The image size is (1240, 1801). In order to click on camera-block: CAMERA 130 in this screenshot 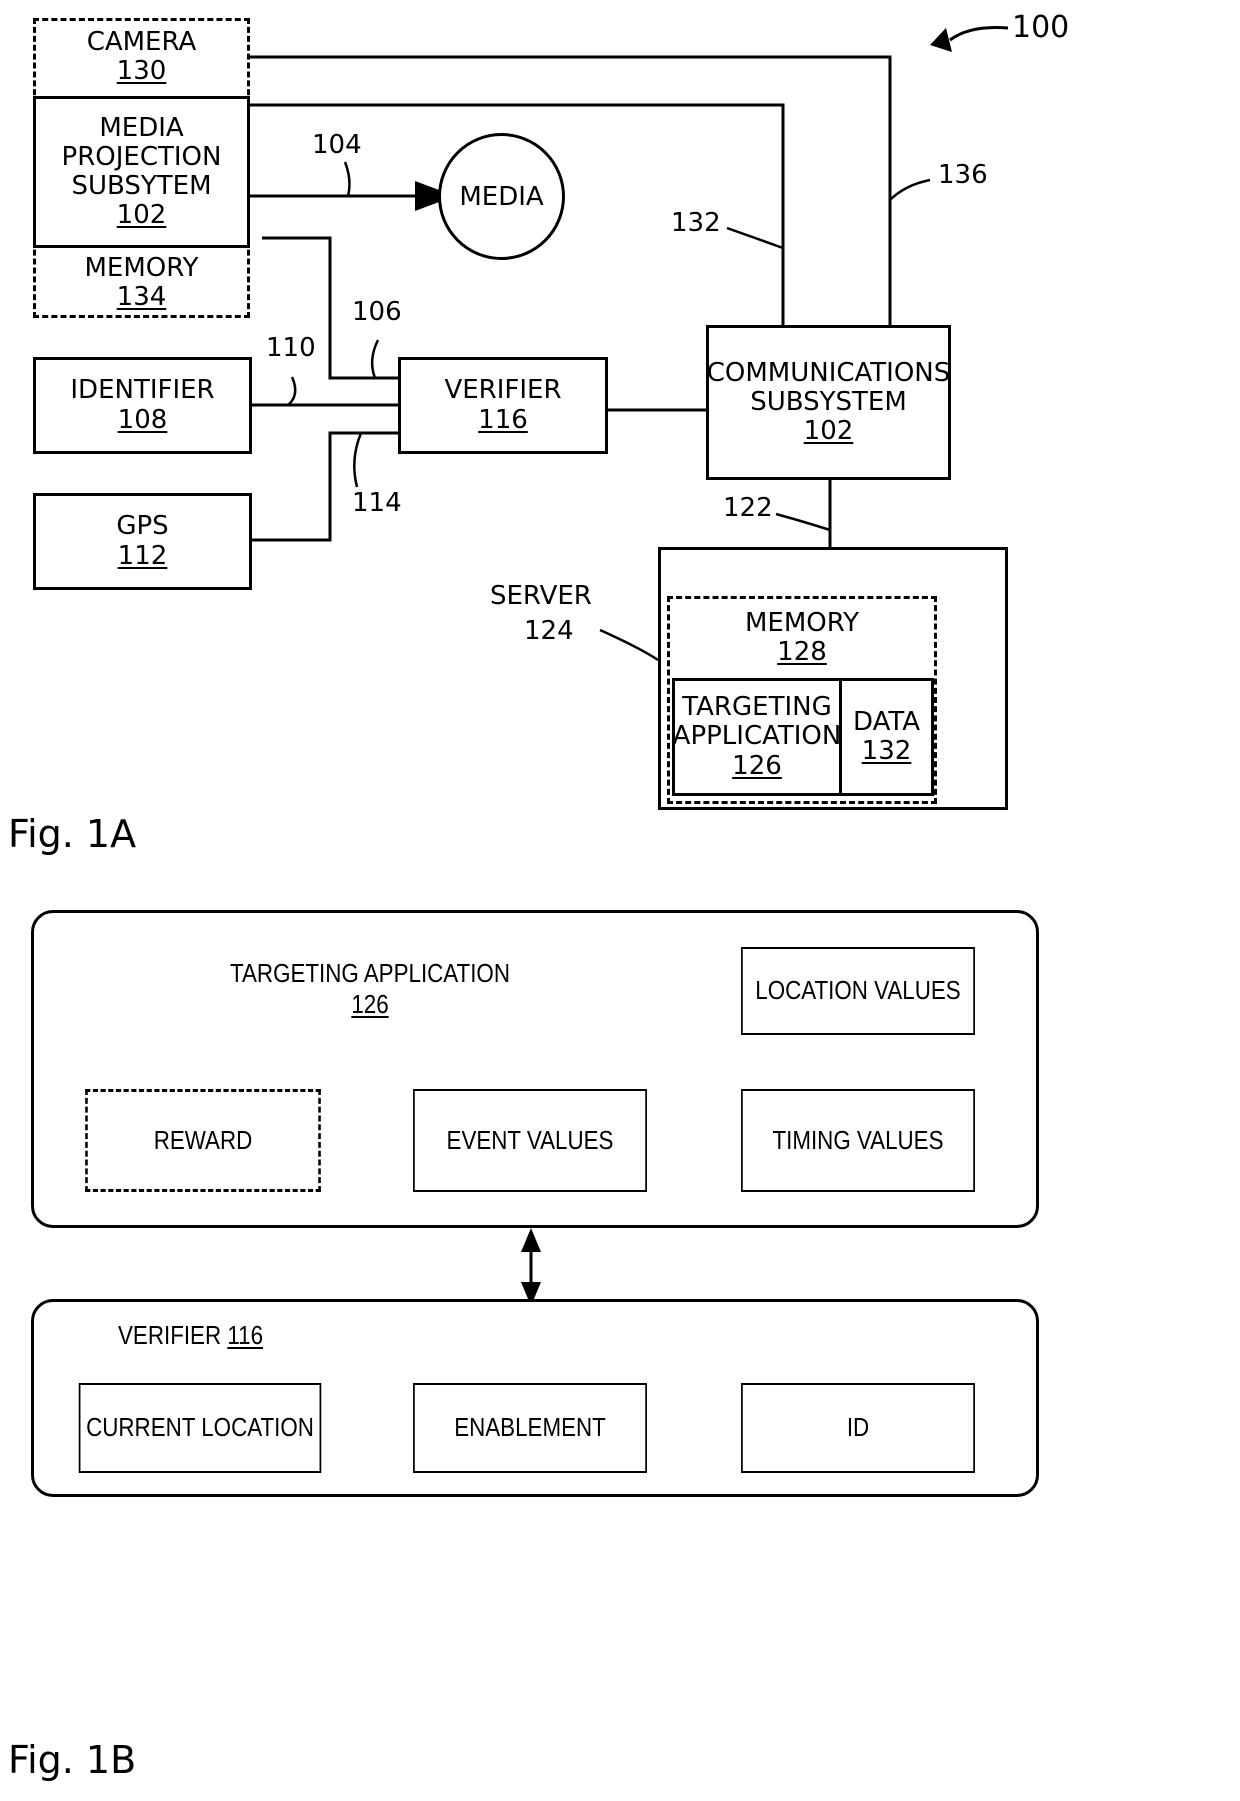, I will do `click(141, 57)`.